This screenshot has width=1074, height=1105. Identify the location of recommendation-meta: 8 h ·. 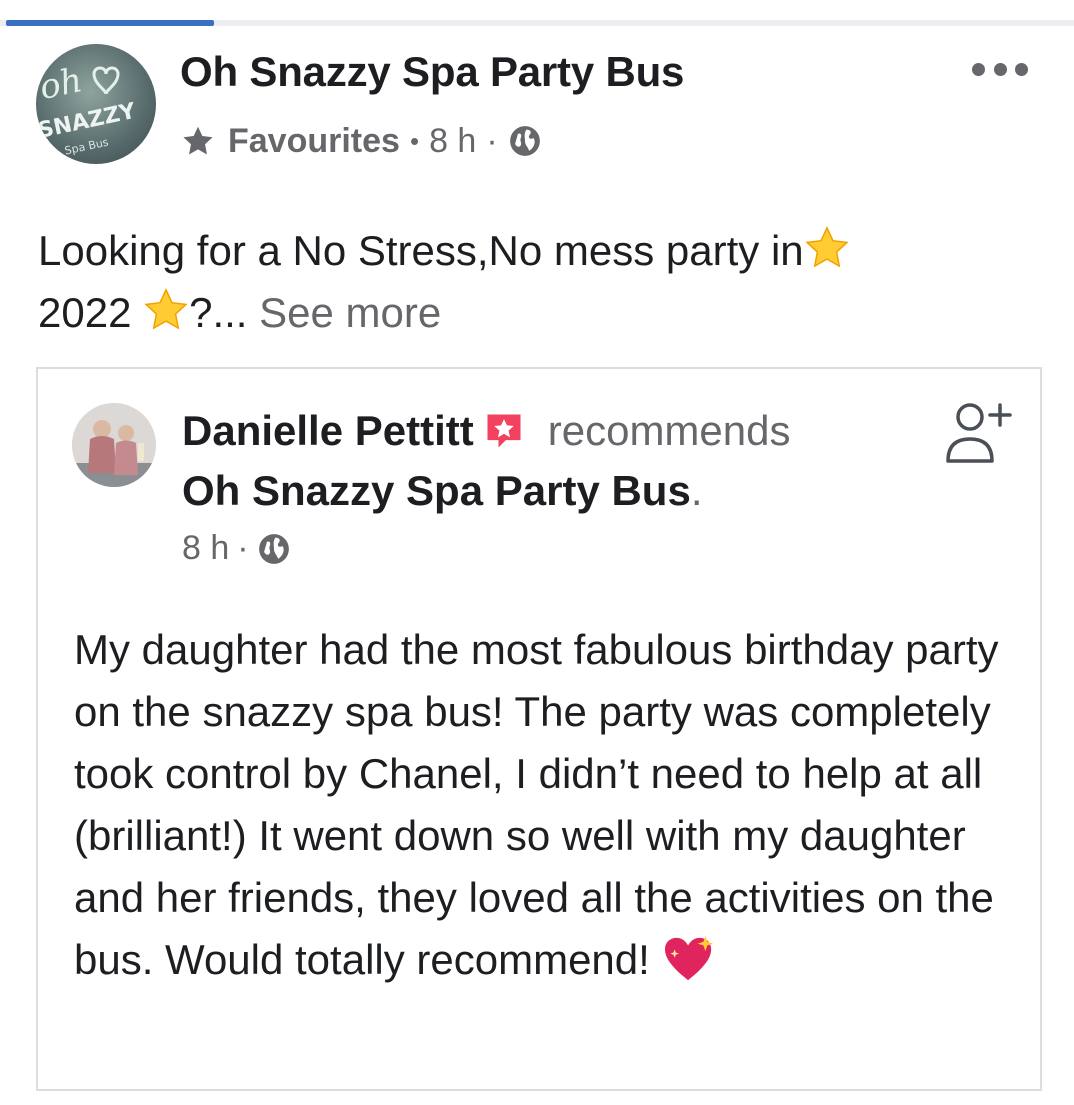
(236, 548).